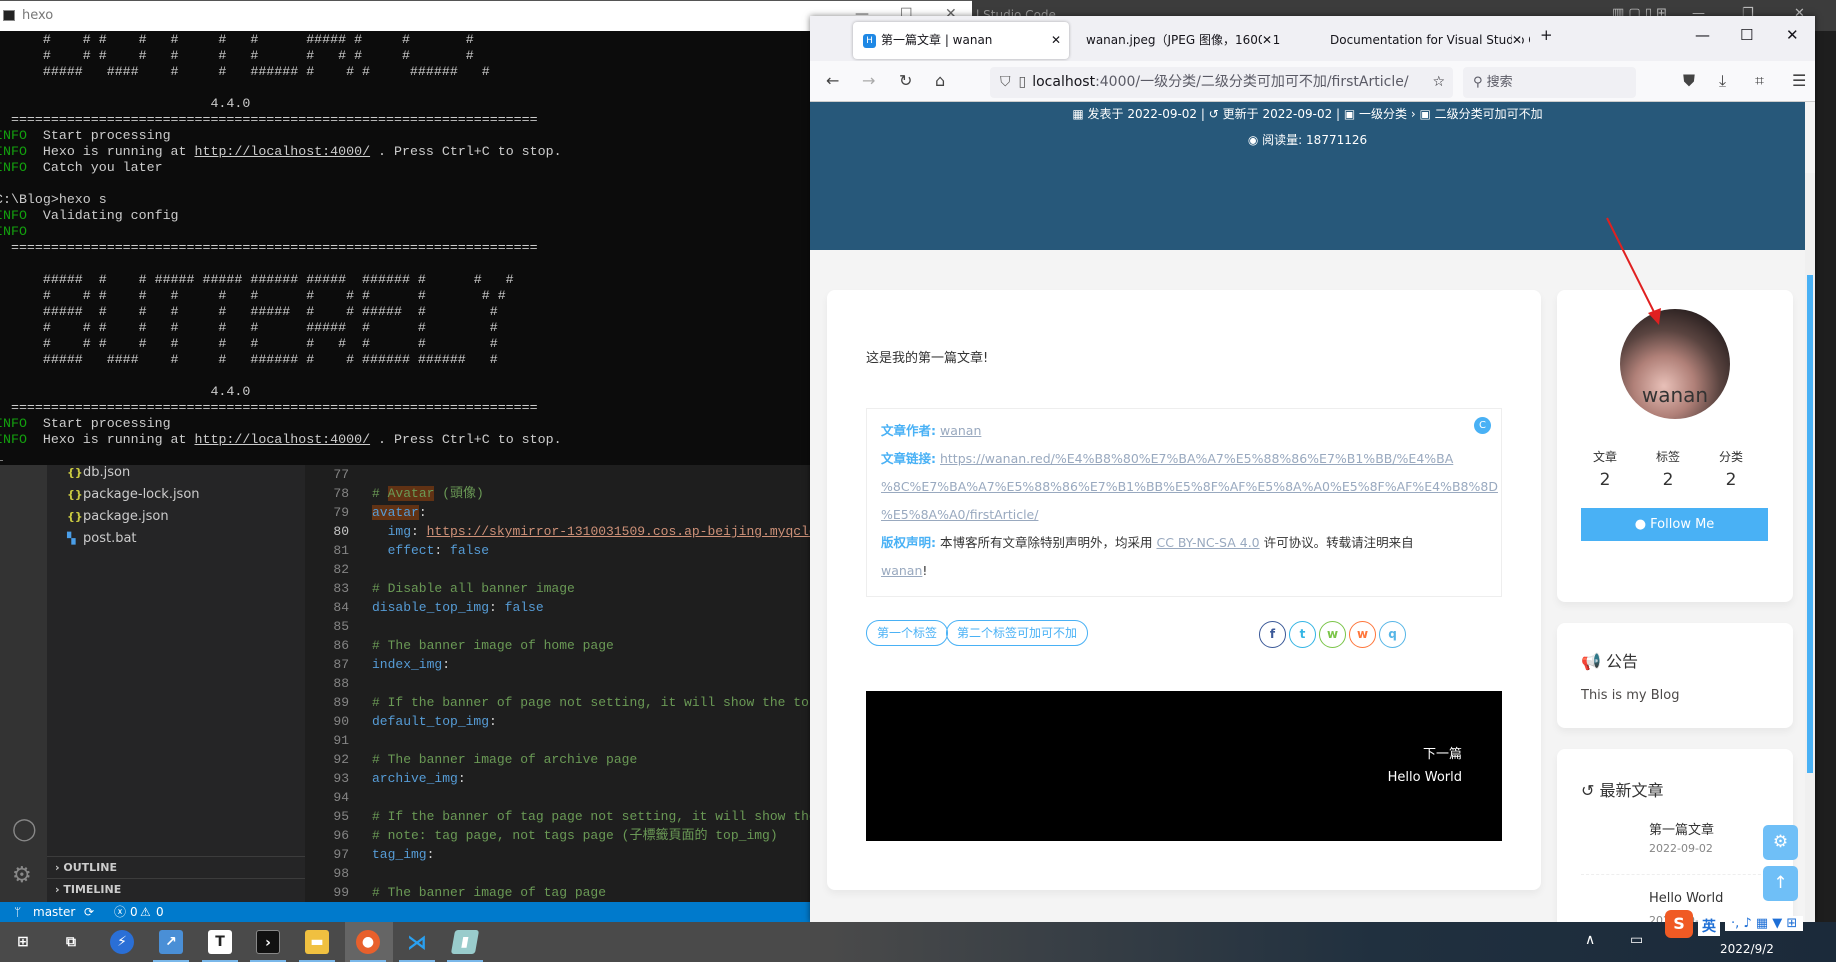  What do you see at coordinates (122, 942) in the screenshot?
I see `app-icon: ⚡` at bounding box center [122, 942].